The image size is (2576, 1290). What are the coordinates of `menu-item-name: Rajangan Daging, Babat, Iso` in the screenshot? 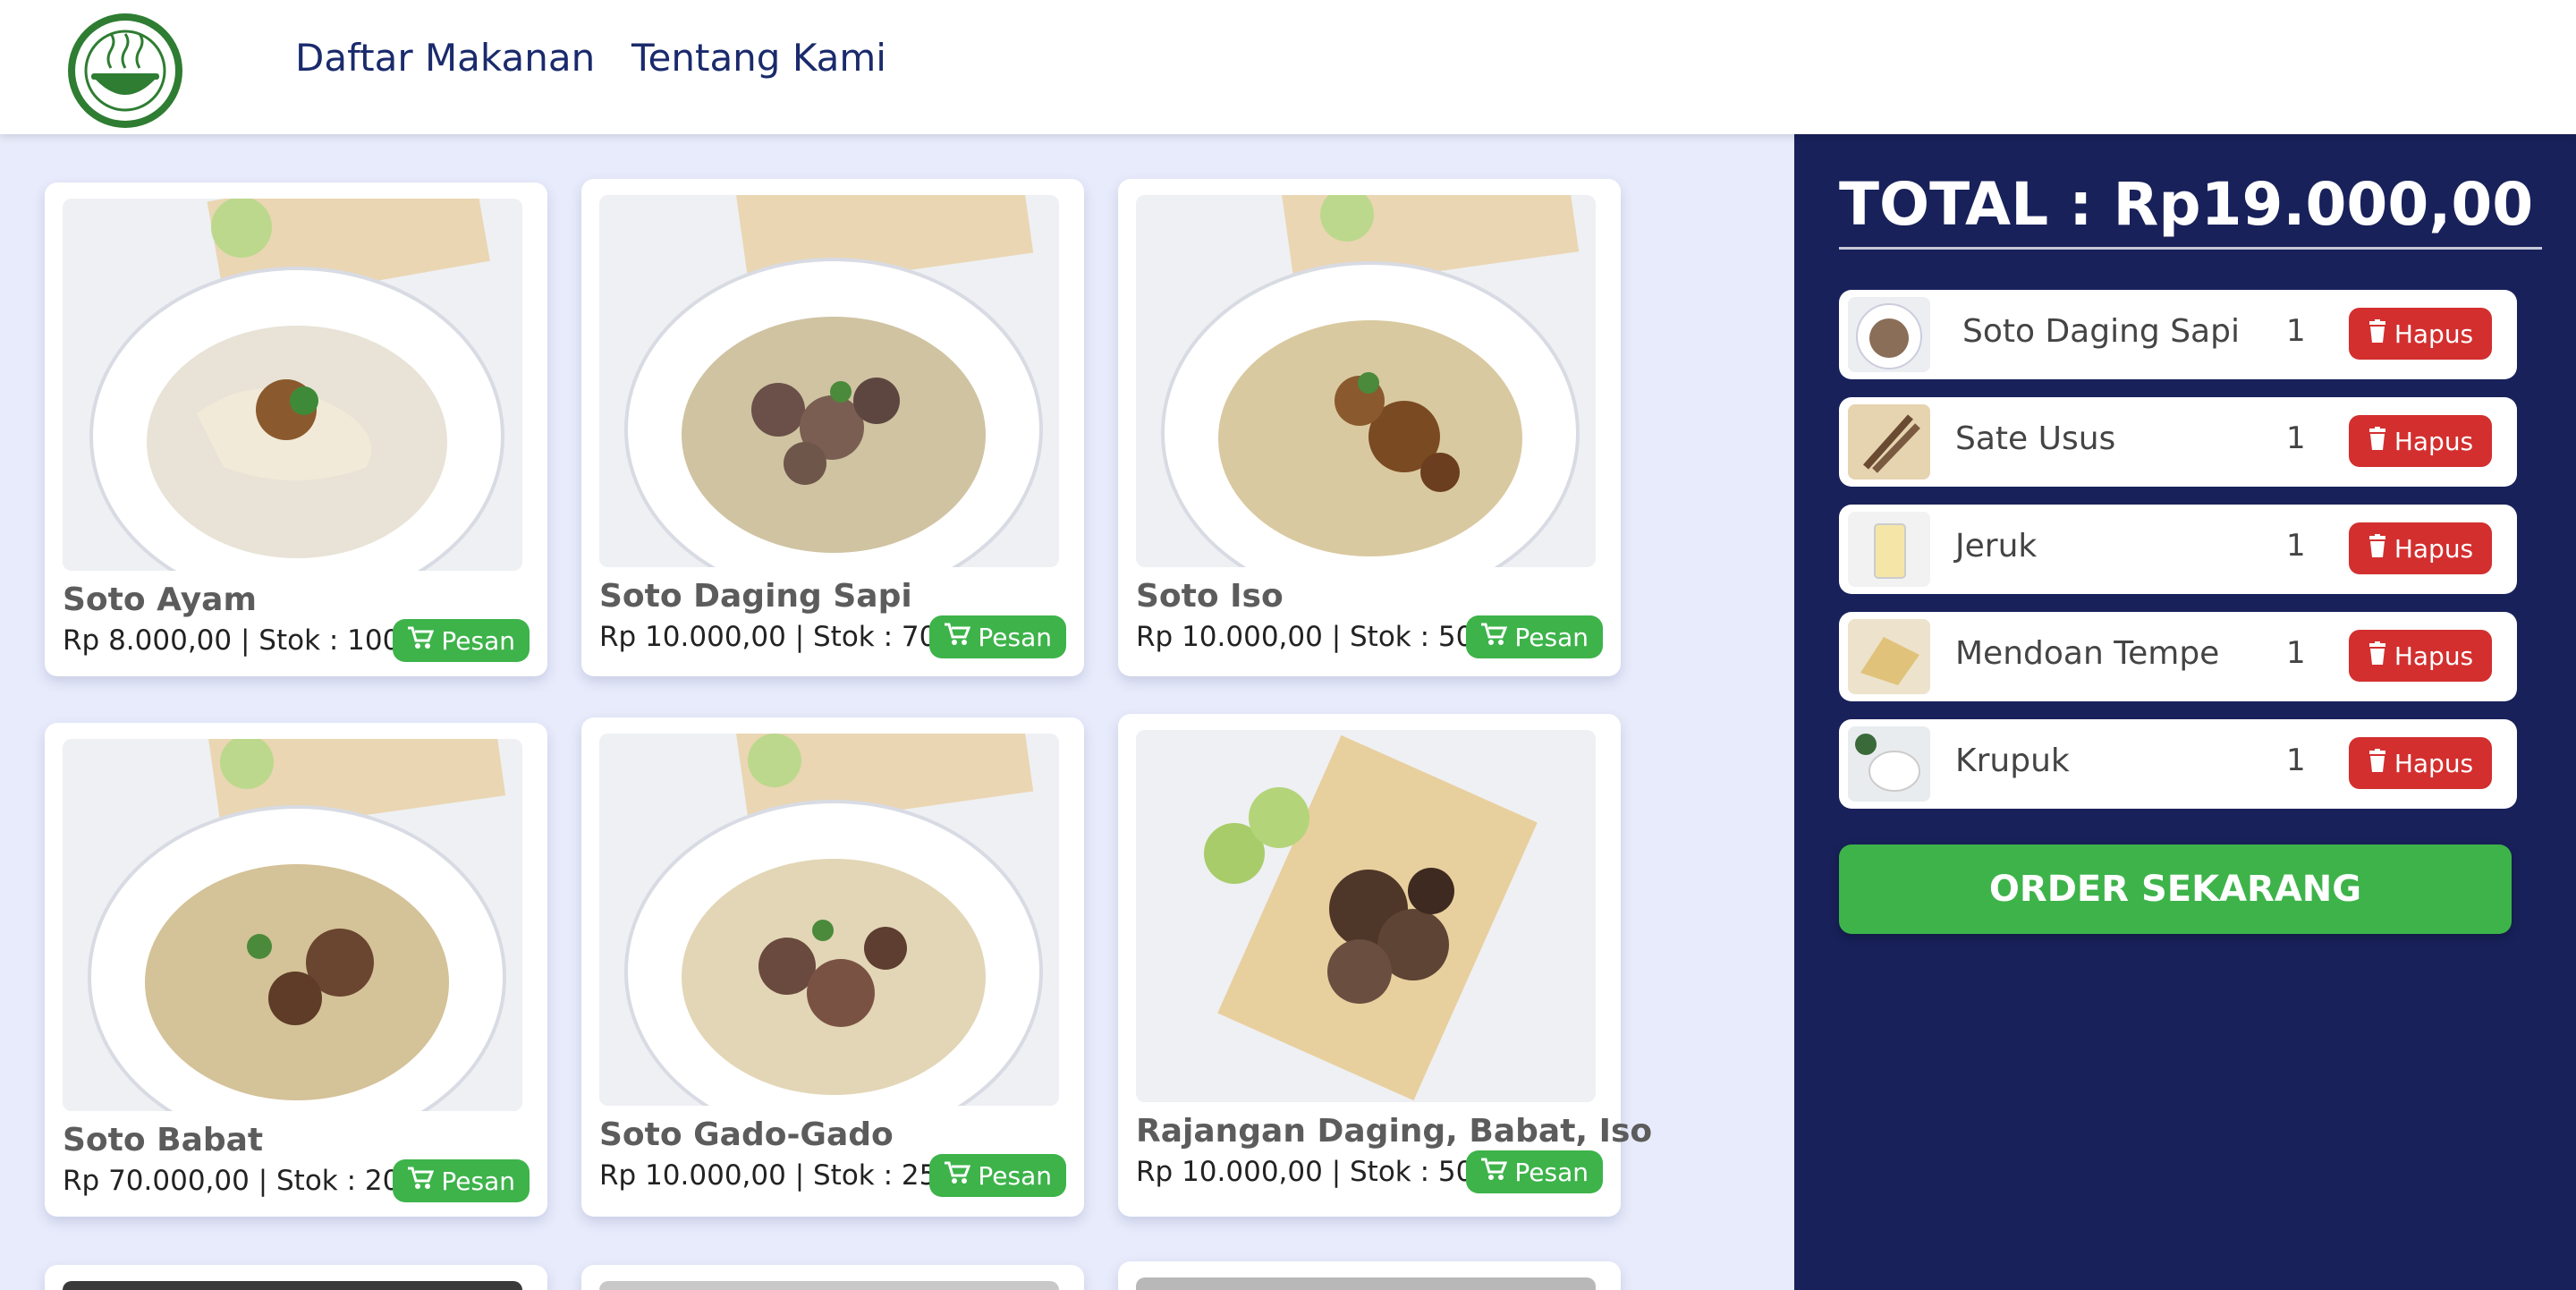 It's located at (1394, 1131).